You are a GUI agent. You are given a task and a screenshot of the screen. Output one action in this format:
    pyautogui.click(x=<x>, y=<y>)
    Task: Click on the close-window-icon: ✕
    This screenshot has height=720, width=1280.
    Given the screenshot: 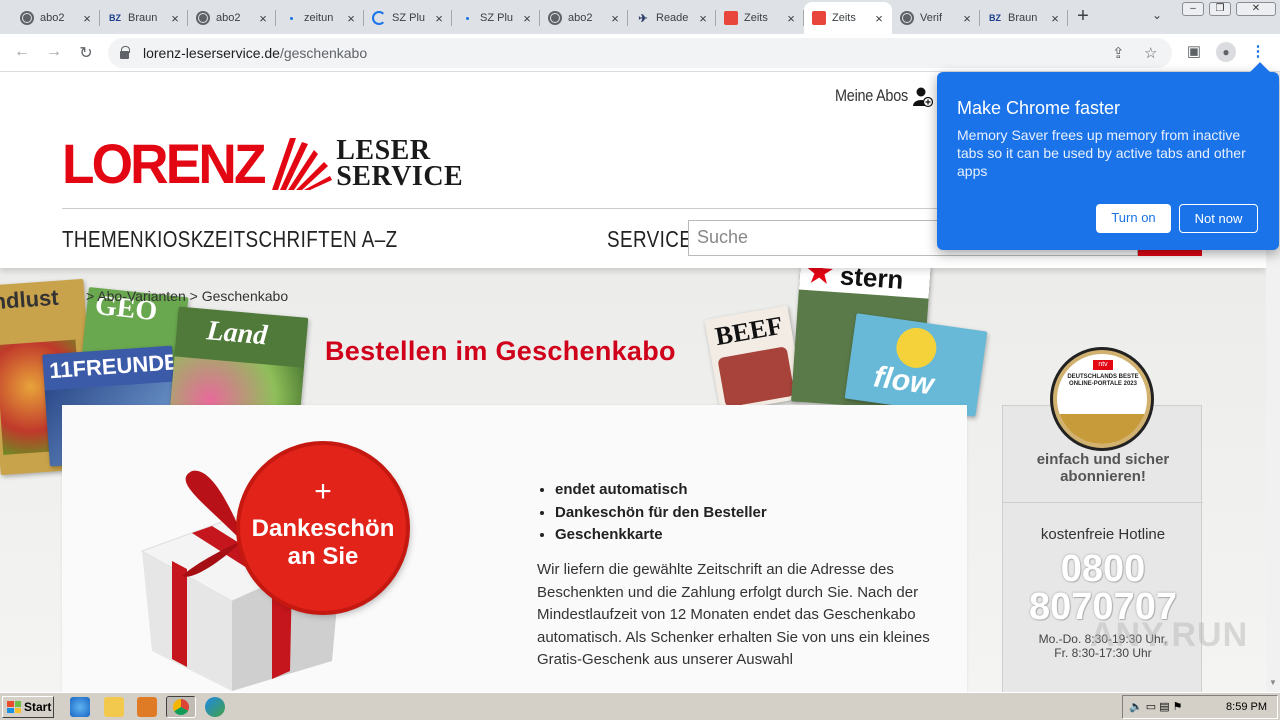 What is the action you would take?
    pyautogui.click(x=1256, y=9)
    